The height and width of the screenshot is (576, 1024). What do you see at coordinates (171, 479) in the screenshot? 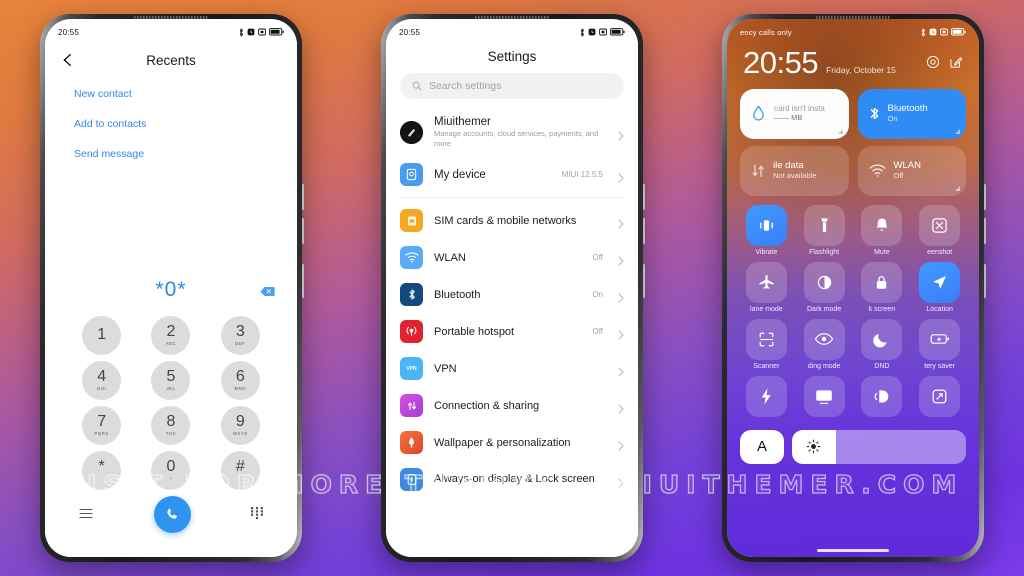
I see `key-letters: +` at bounding box center [171, 479].